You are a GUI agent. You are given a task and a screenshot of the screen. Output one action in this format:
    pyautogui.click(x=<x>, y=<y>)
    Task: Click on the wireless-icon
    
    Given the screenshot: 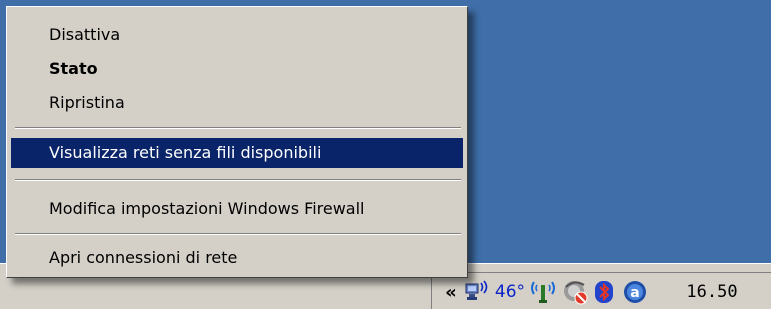 What is the action you would take?
    pyautogui.click(x=543, y=292)
    